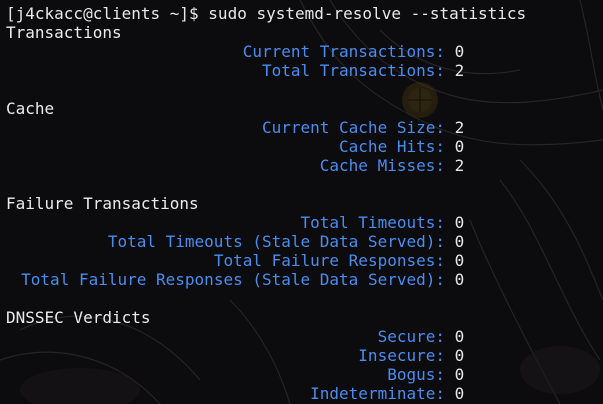  What do you see at coordinates (78, 317) in the screenshot?
I see `section-title-dnssec-verdicts: DNSSEC Verdicts` at bounding box center [78, 317].